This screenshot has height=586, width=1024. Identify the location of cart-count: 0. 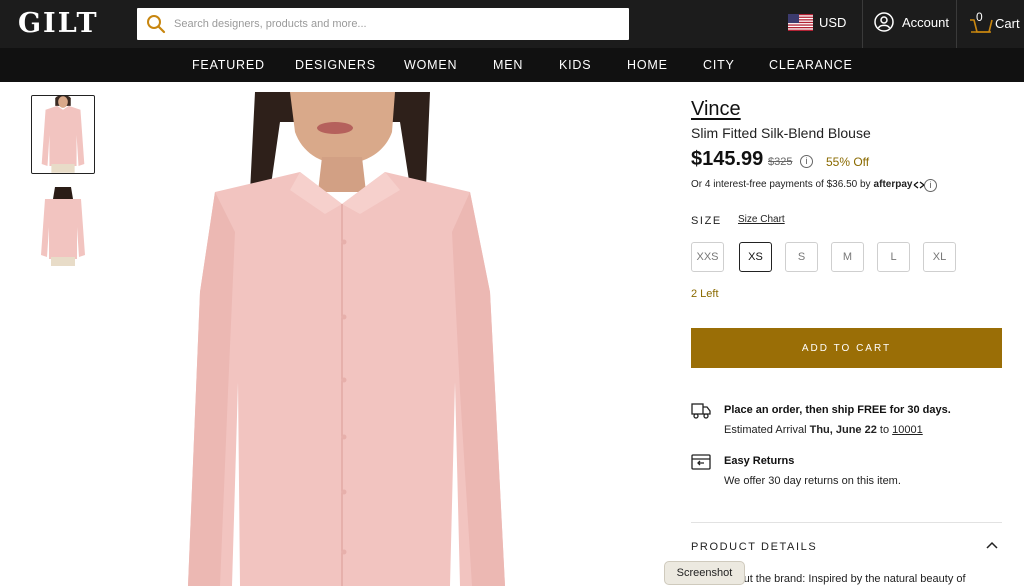
(979, 17).